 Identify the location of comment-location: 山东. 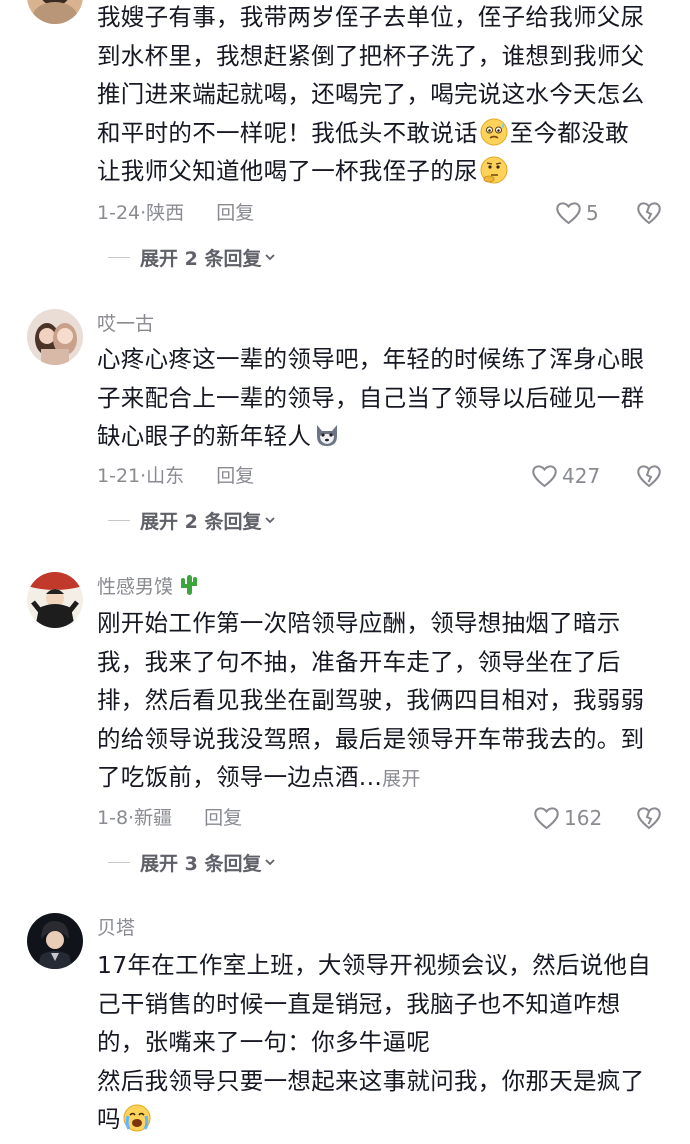
(165, 476).